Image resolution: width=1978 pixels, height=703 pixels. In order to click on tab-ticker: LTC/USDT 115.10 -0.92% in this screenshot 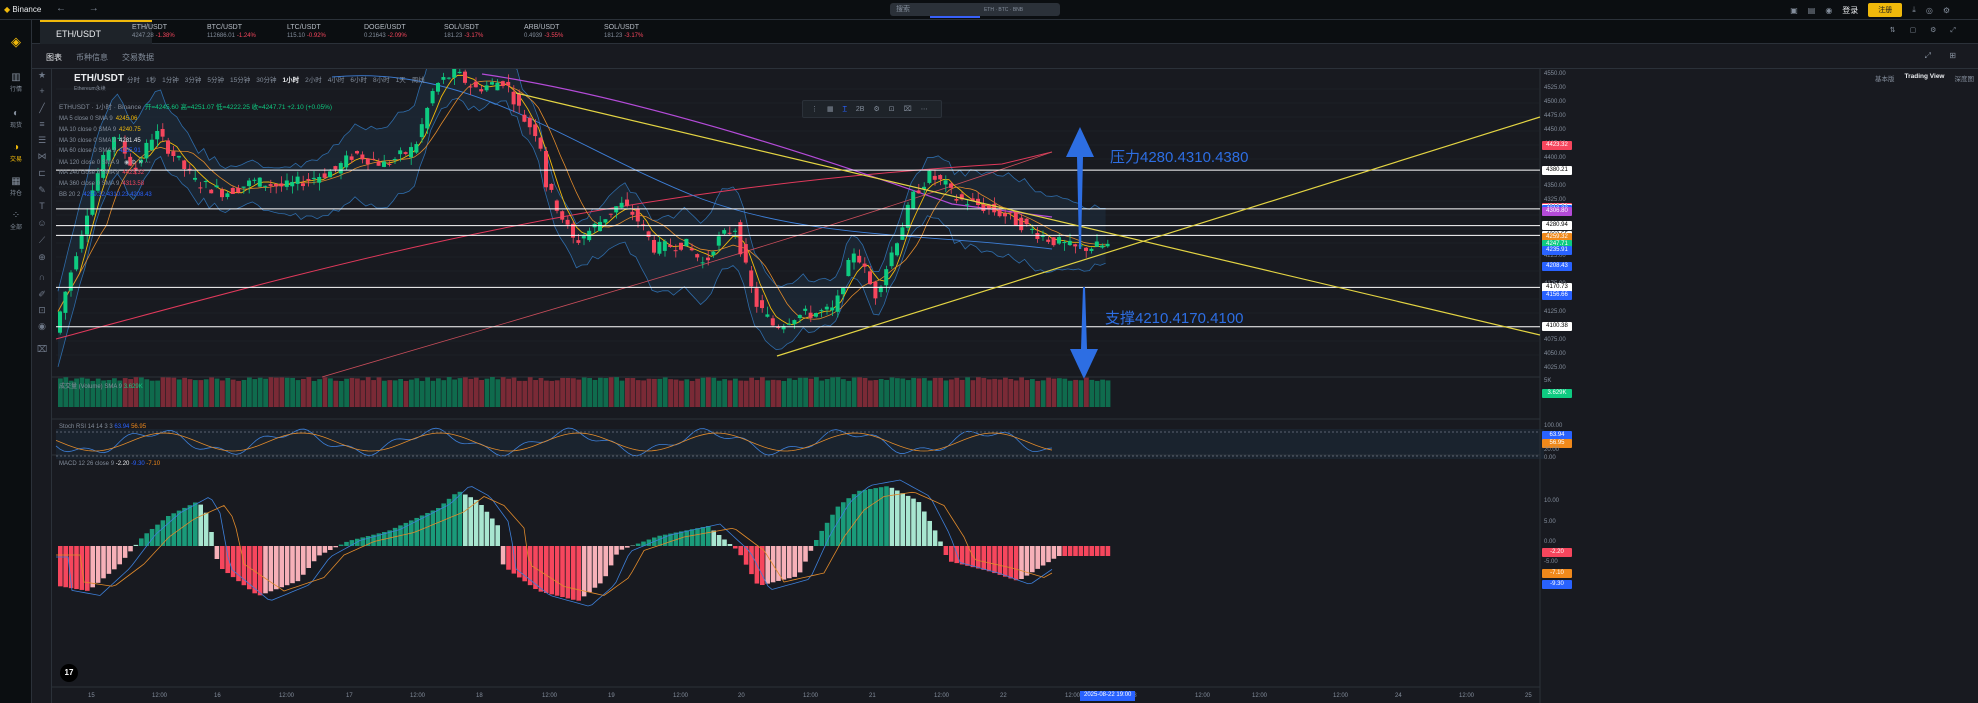, I will do `click(306, 32)`.